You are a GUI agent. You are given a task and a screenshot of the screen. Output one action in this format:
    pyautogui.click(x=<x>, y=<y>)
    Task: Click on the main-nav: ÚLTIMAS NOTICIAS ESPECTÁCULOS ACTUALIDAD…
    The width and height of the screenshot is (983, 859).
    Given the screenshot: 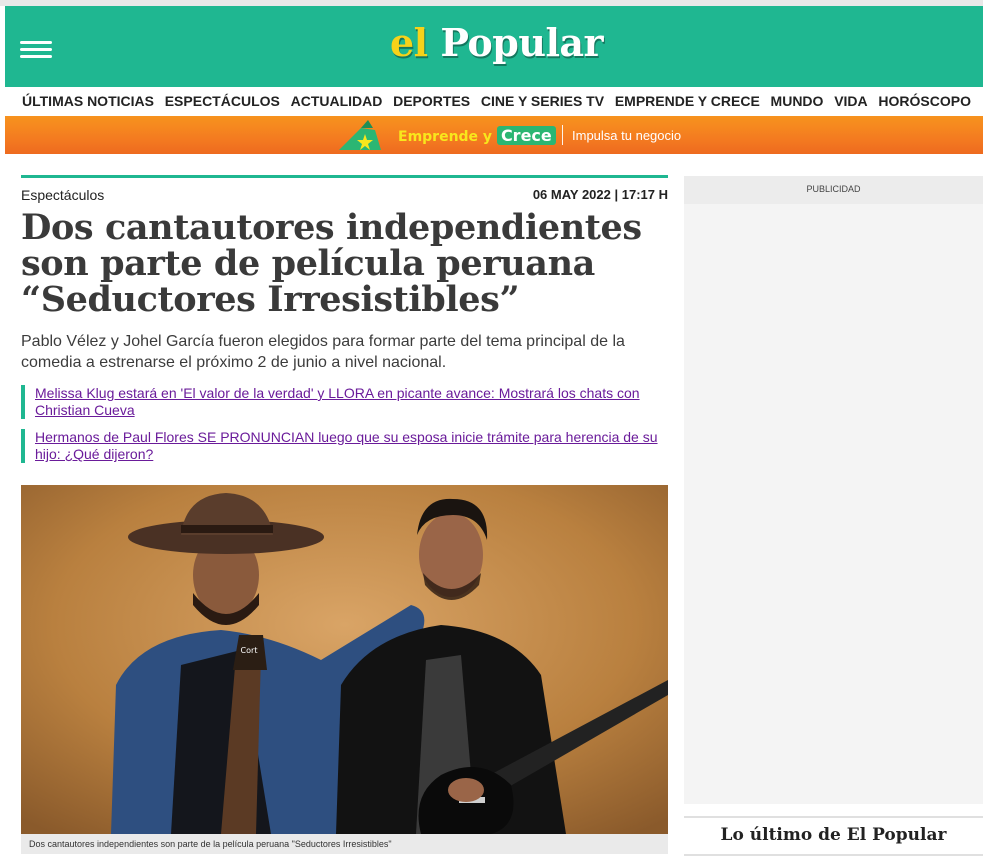 What is the action you would take?
    pyautogui.click(x=494, y=100)
    